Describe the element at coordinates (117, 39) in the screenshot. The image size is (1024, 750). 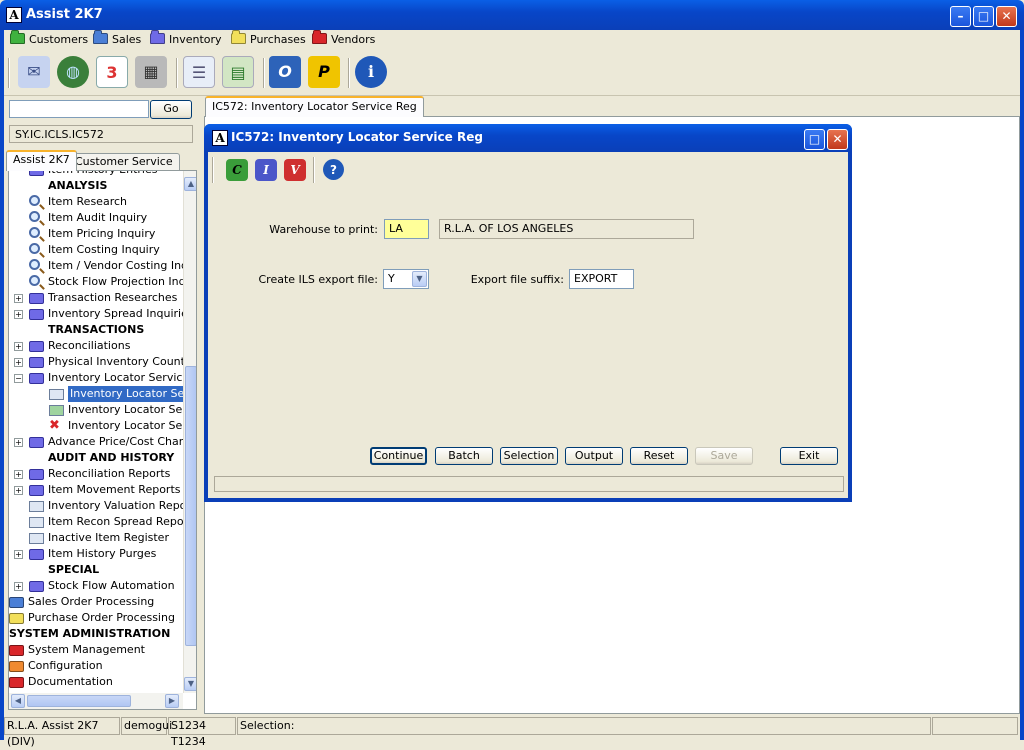
I see `menu-sales: Sales` at that location.